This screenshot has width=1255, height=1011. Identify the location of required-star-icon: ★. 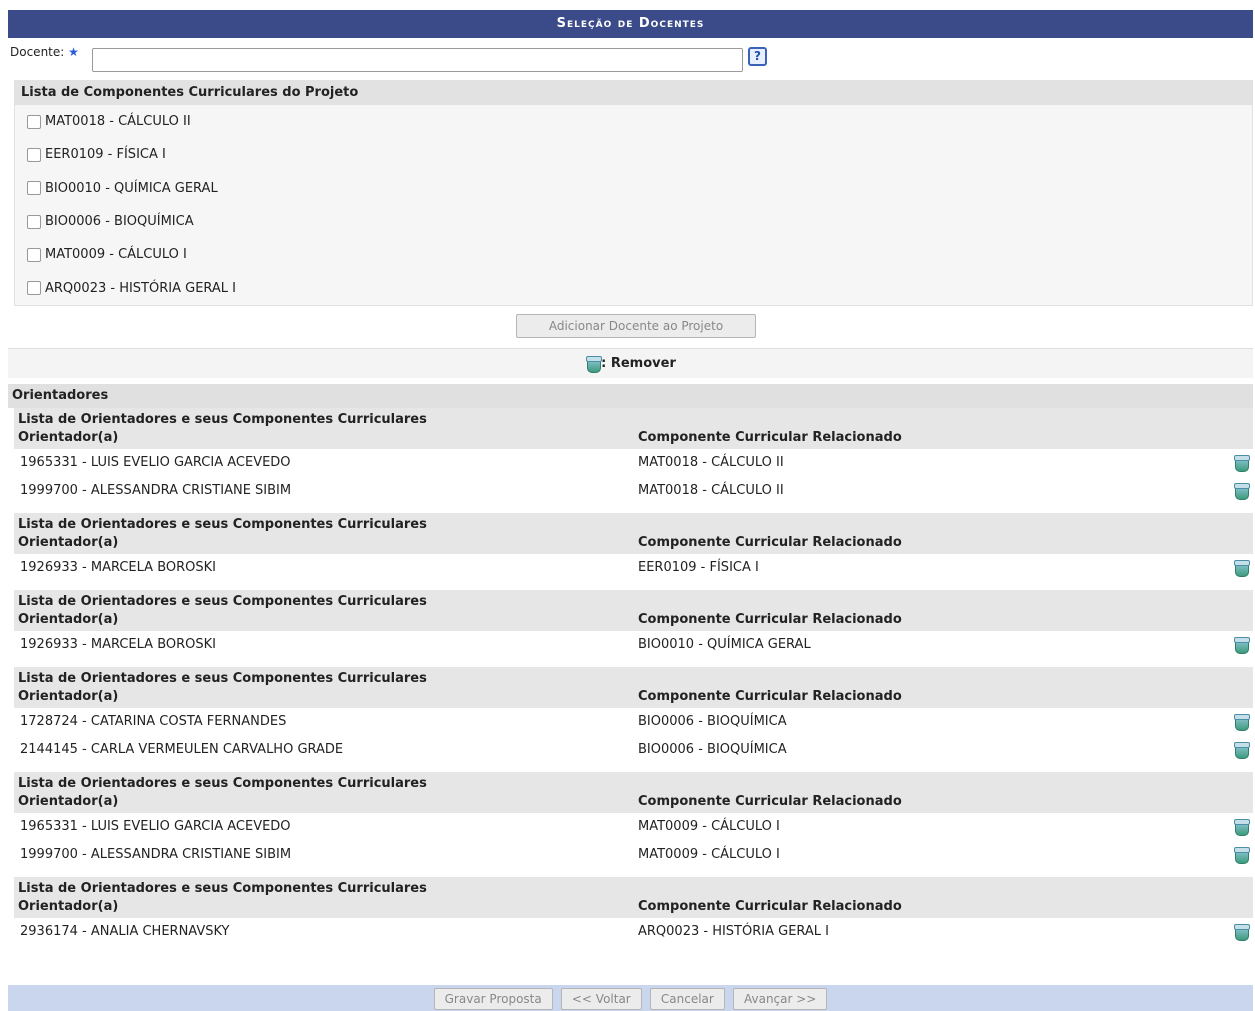
(73, 52).